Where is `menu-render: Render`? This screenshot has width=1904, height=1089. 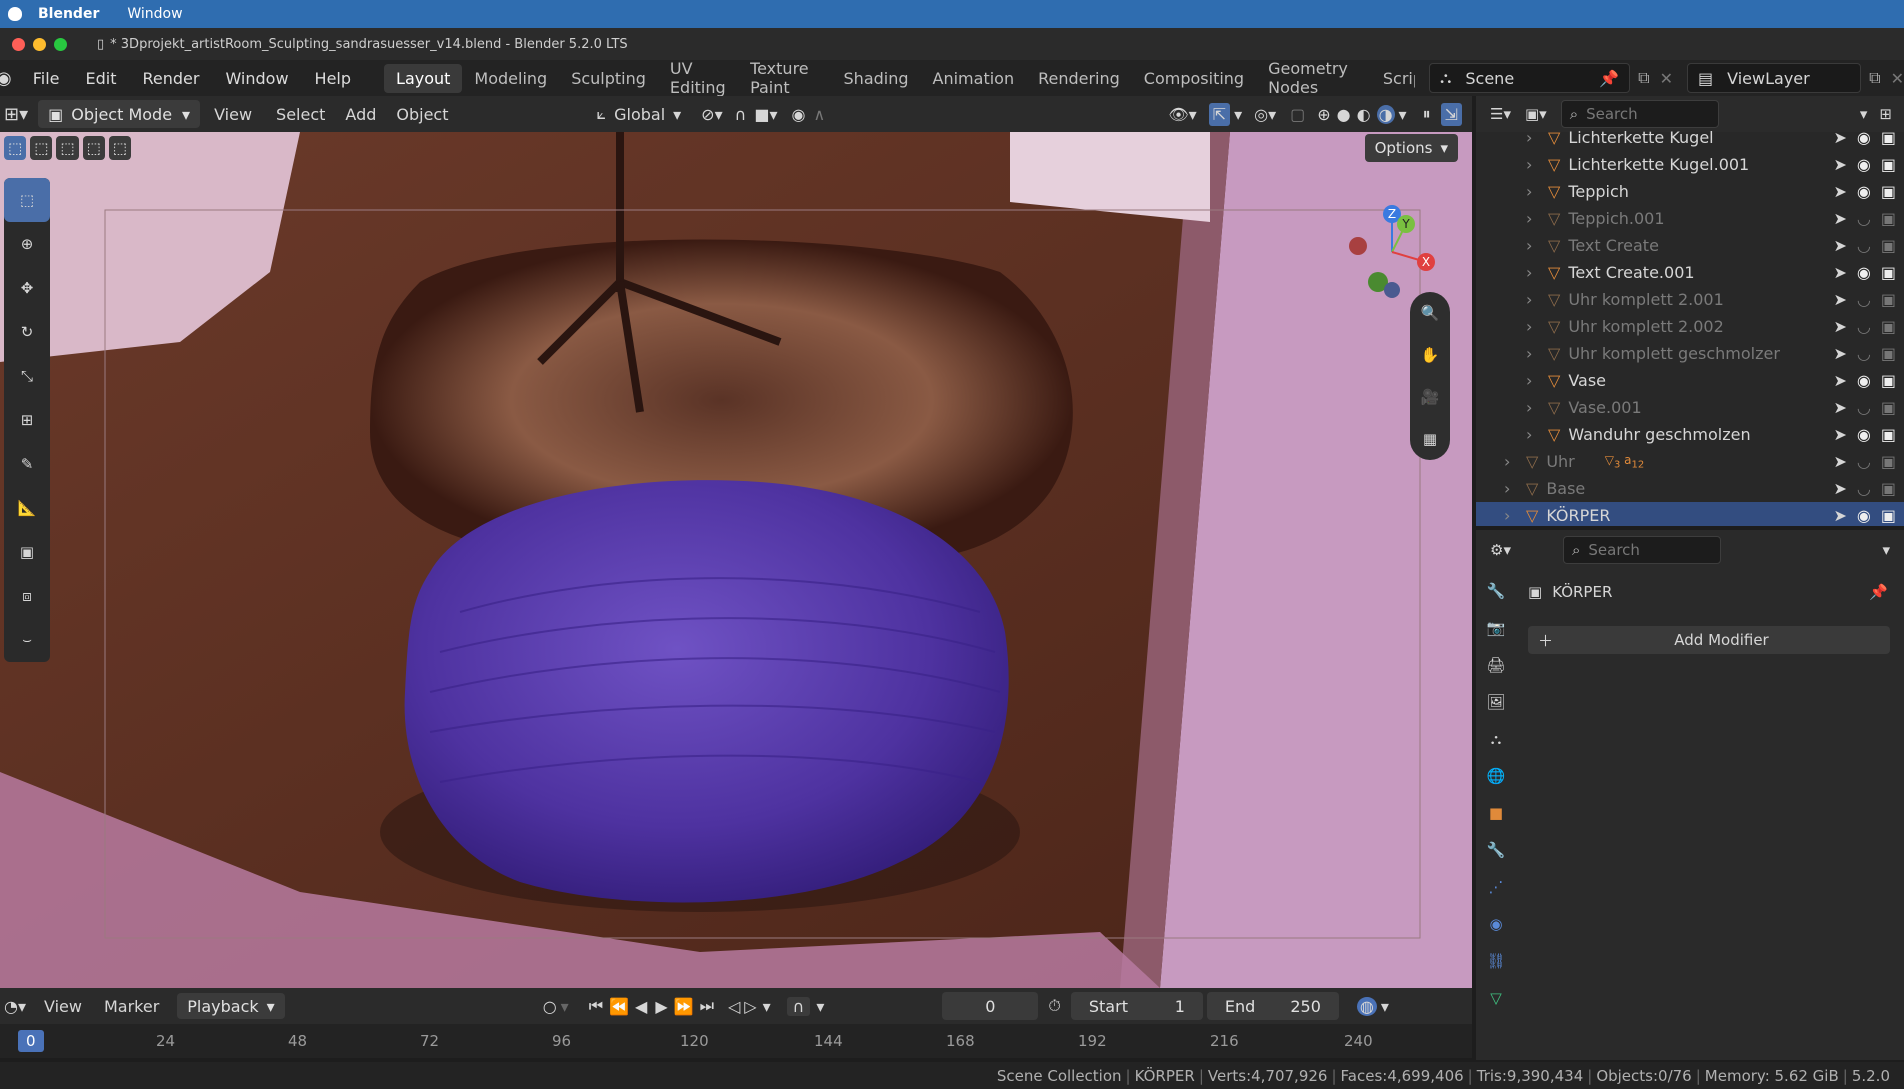 menu-render: Render is located at coordinates (170, 78).